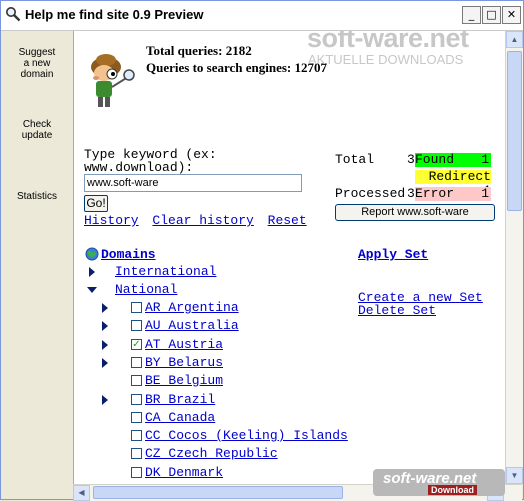 This screenshot has width=524, height=501. Describe the element at coordinates (184, 380) in the screenshot. I see `tree-item-country: BE Belgium` at that location.